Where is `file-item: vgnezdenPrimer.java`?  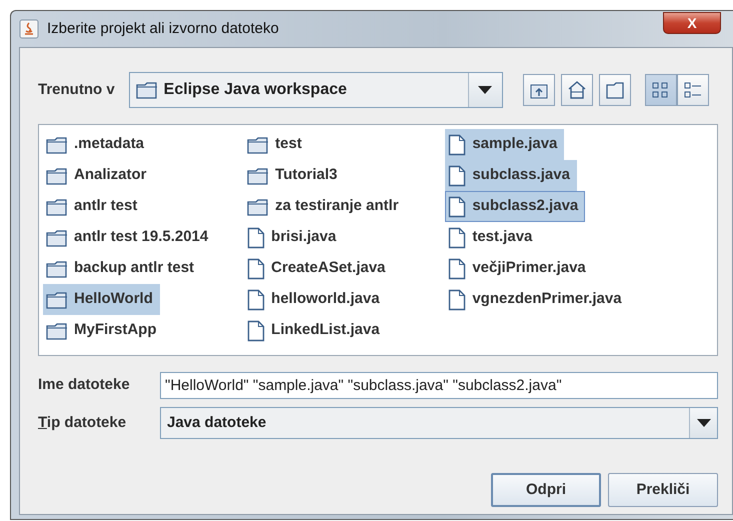
file-item: vgnezdenPrimer.java is located at coordinates (537, 299).